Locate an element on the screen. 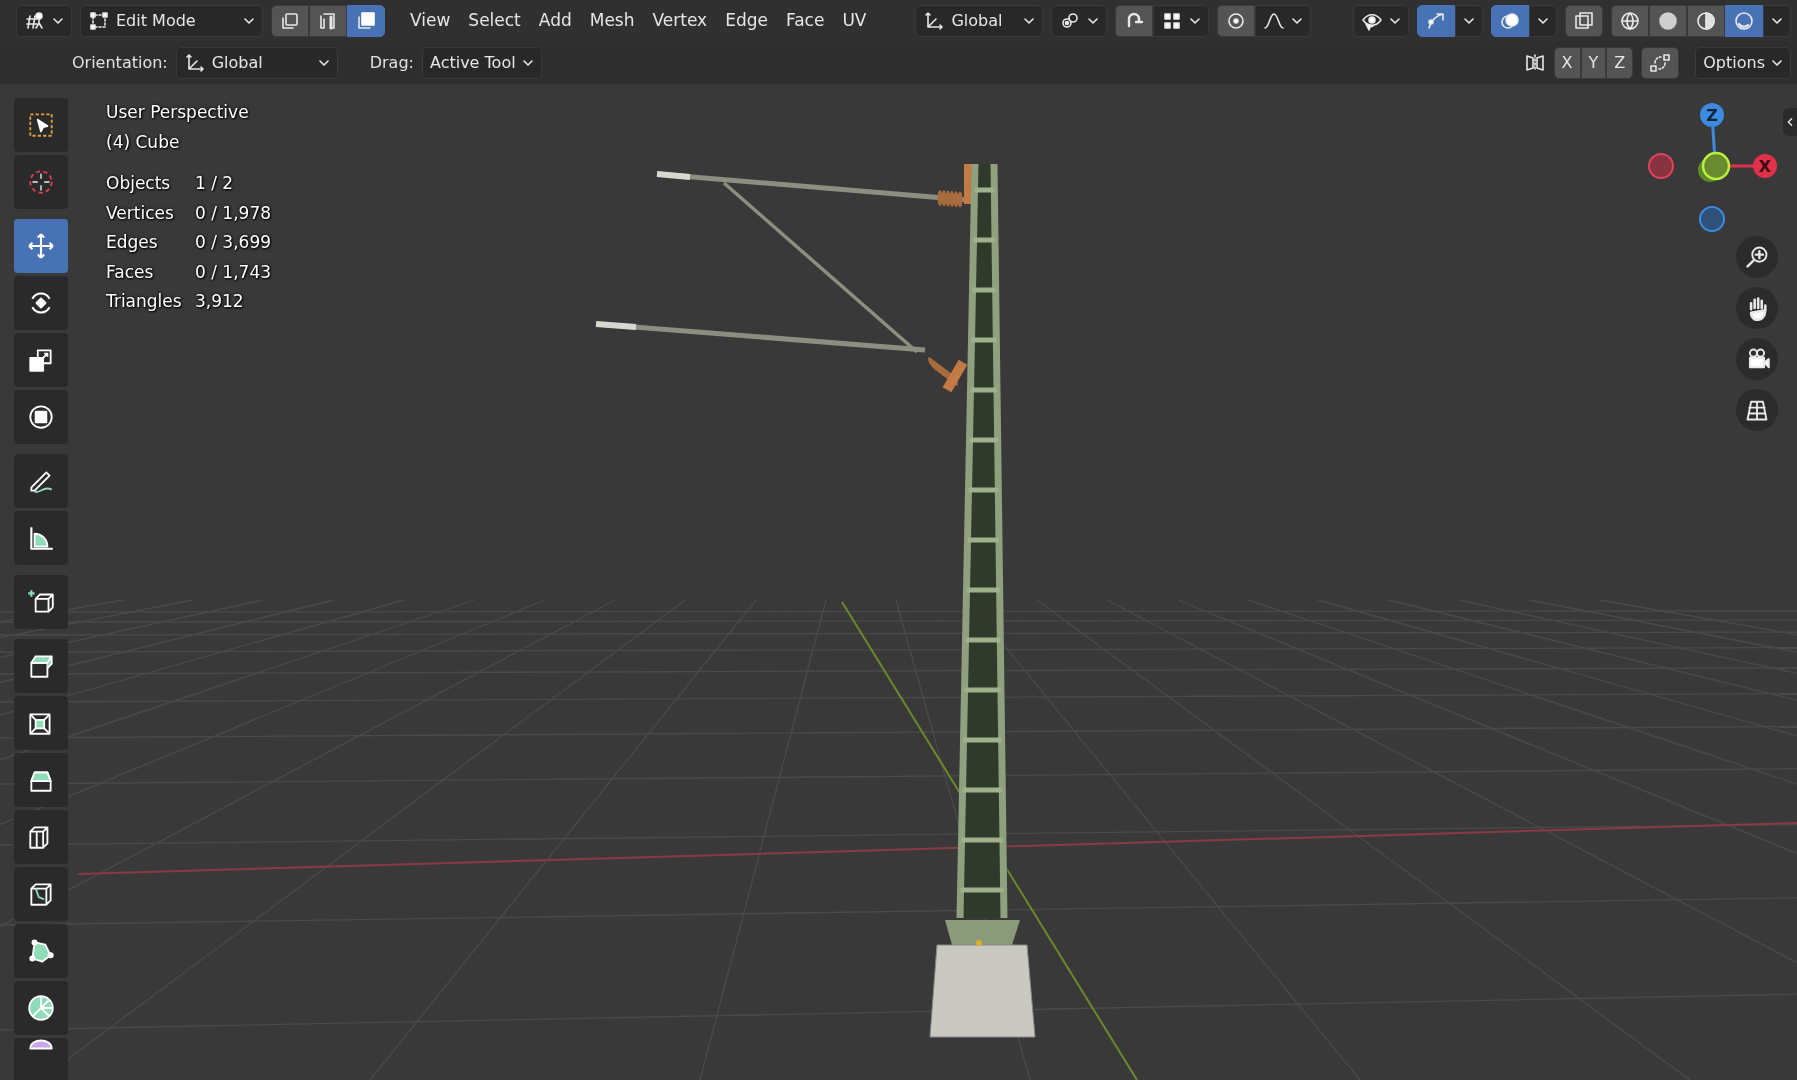  solid-sphere-icon is located at coordinates (1668, 21).